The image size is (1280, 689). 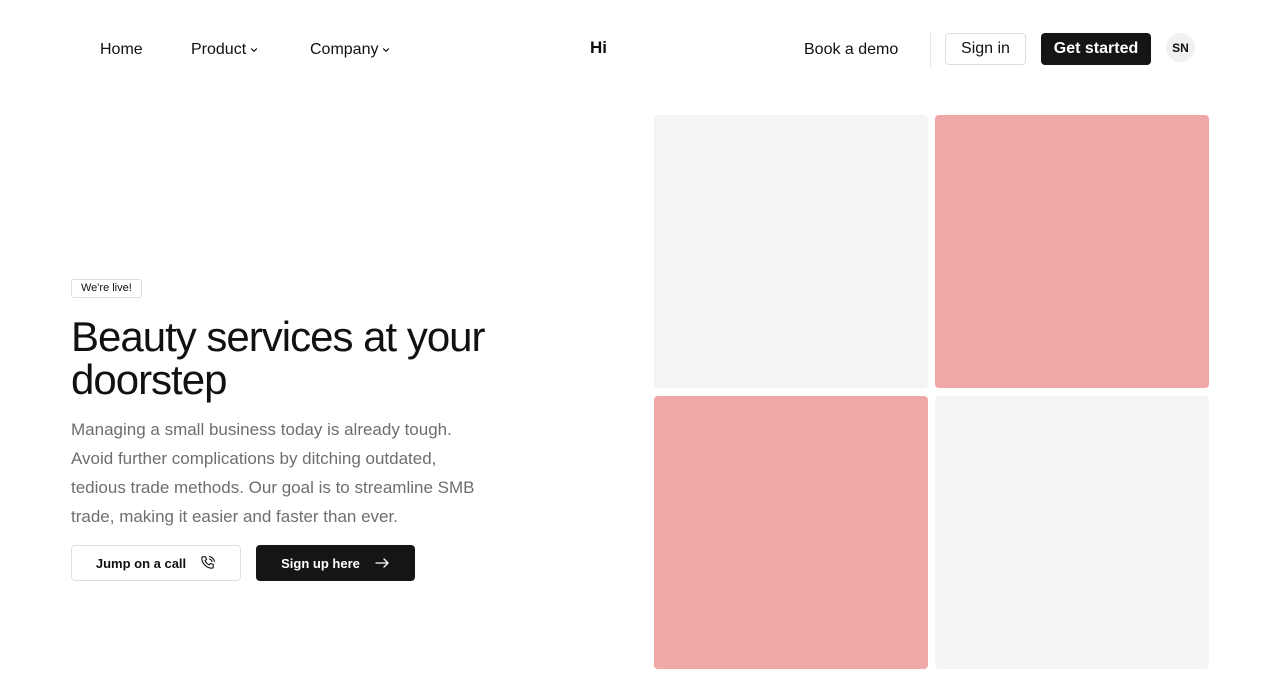 I want to click on get-started-label: Get started, so click(x=1096, y=48).